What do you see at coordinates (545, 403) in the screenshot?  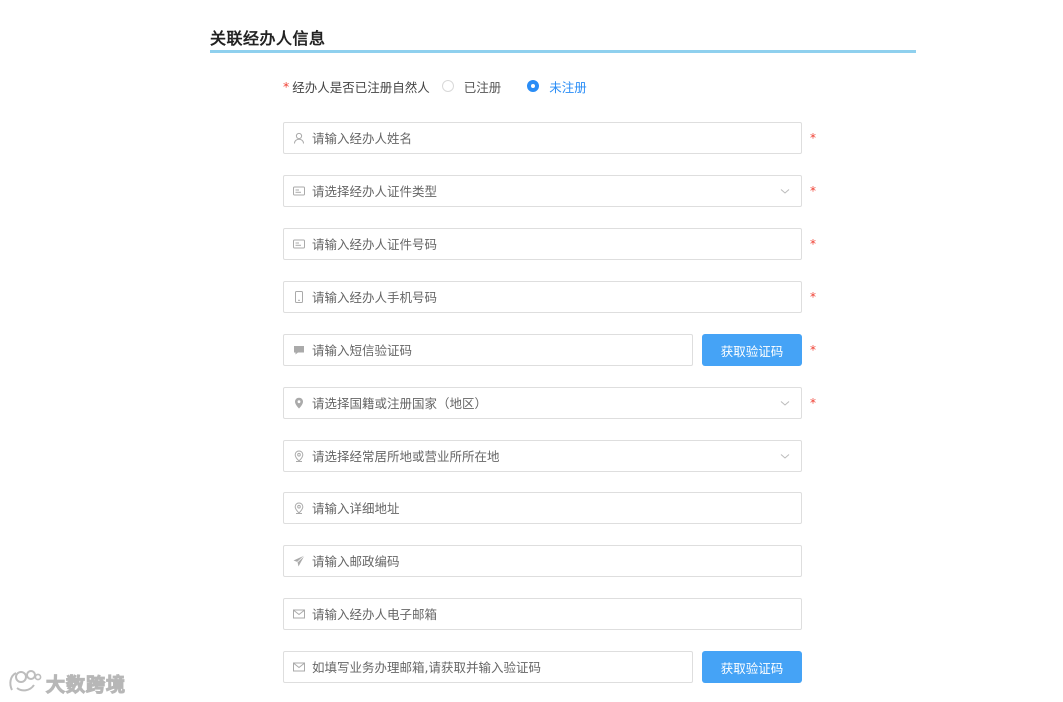 I see `nationality-input` at bounding box center [545, 403].